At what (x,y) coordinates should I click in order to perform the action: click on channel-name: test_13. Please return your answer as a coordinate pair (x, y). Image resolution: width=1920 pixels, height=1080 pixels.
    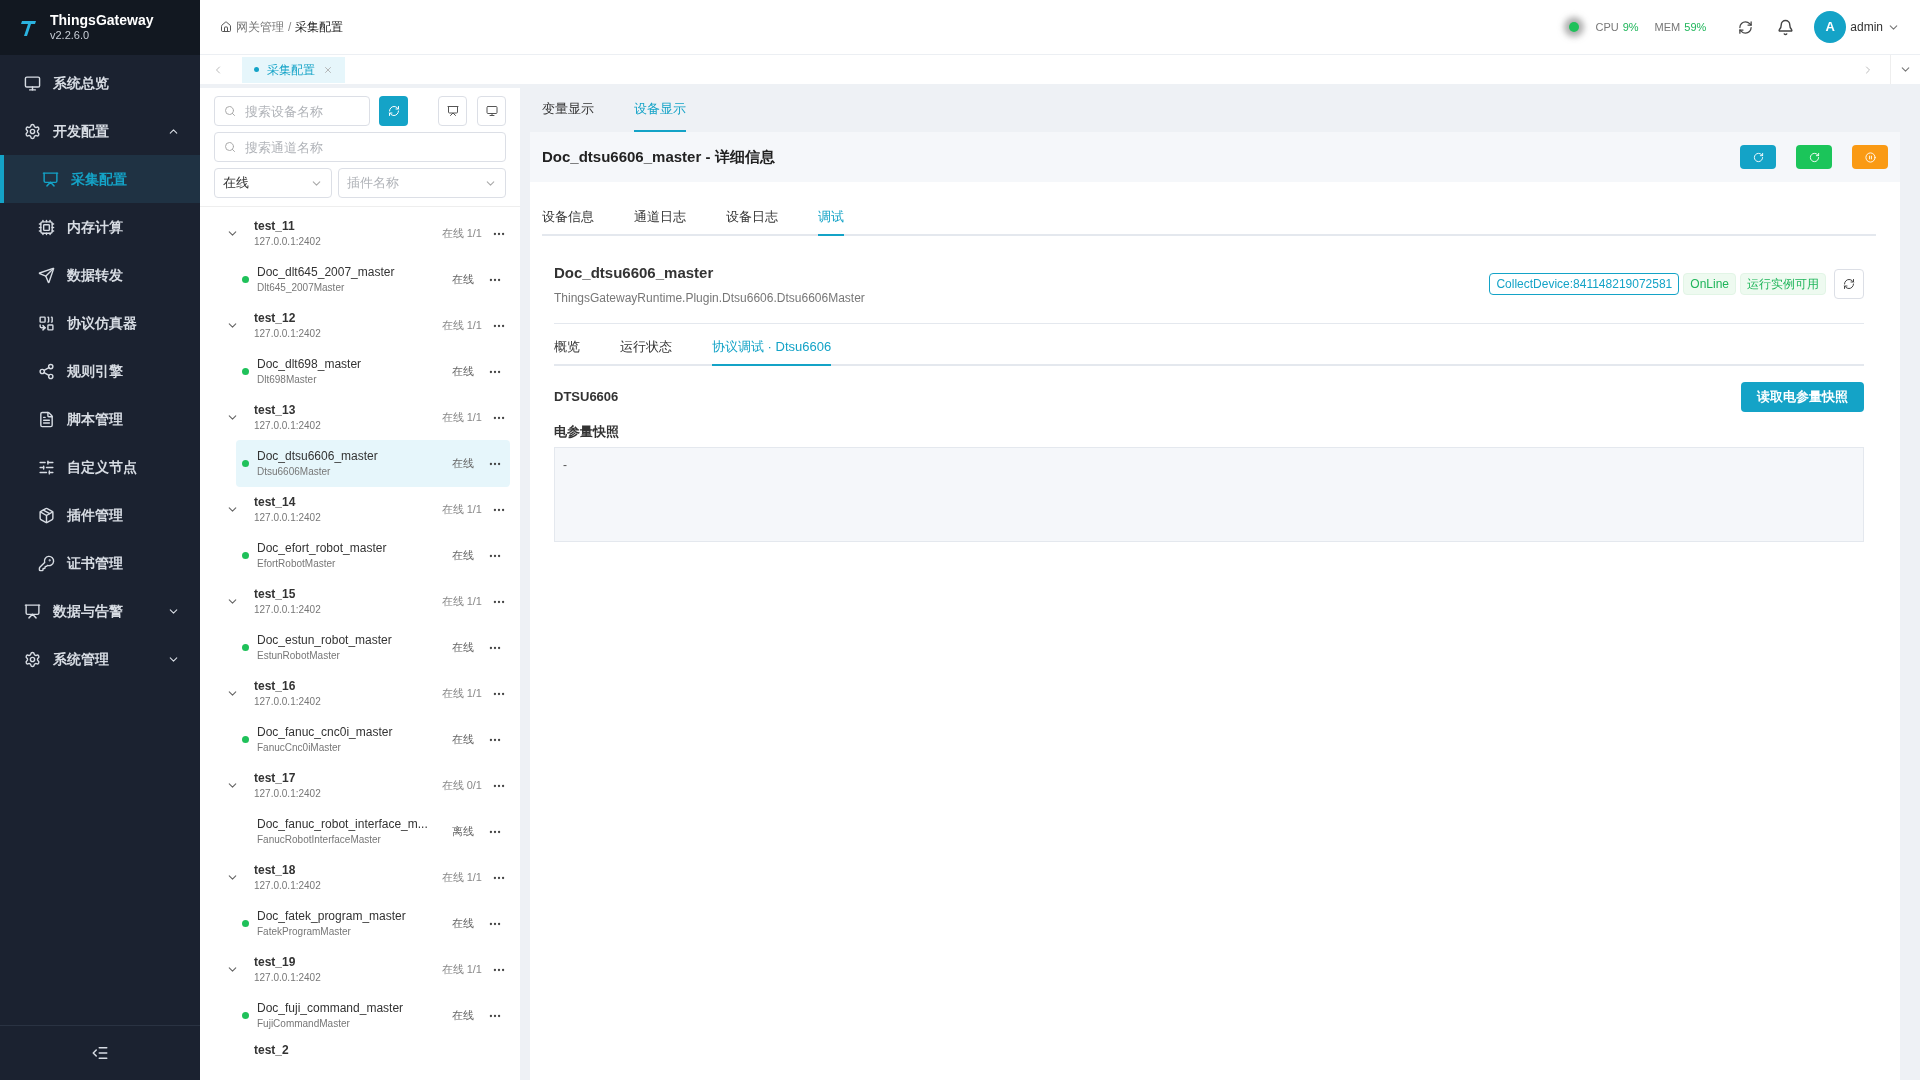
    Looking at the image, I should click on (348, 410).